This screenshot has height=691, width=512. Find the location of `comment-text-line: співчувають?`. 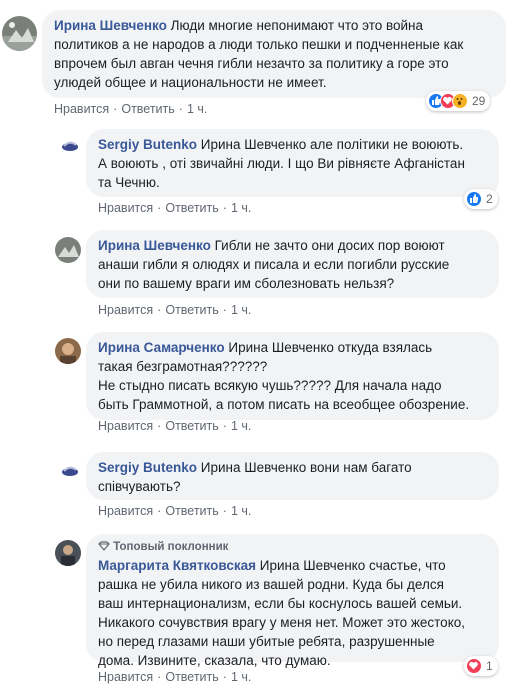

comment-text-line: співчувають? is located at coordinates (139, 486).